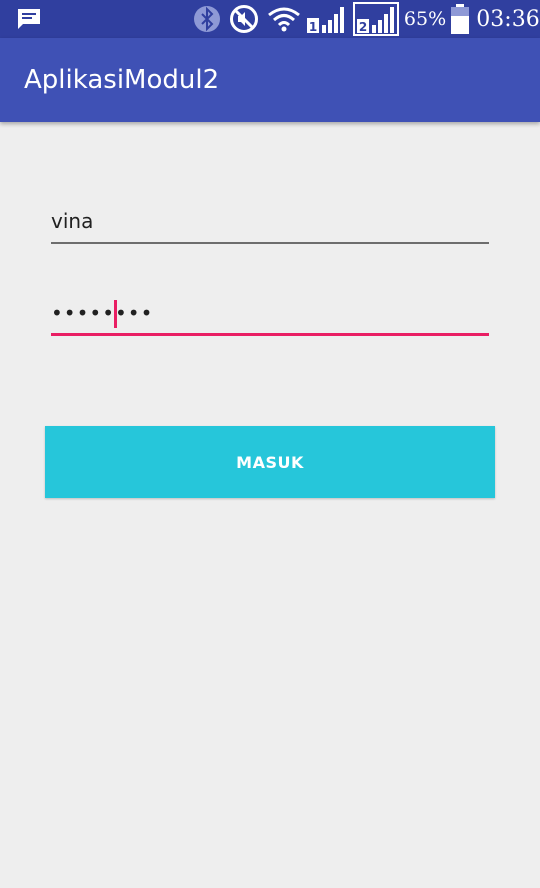 The height and width of the screenshot is (888, 540). Describe the element at coordinates (284, 19) in the screenshot. I see `wifi-icon` at that location.